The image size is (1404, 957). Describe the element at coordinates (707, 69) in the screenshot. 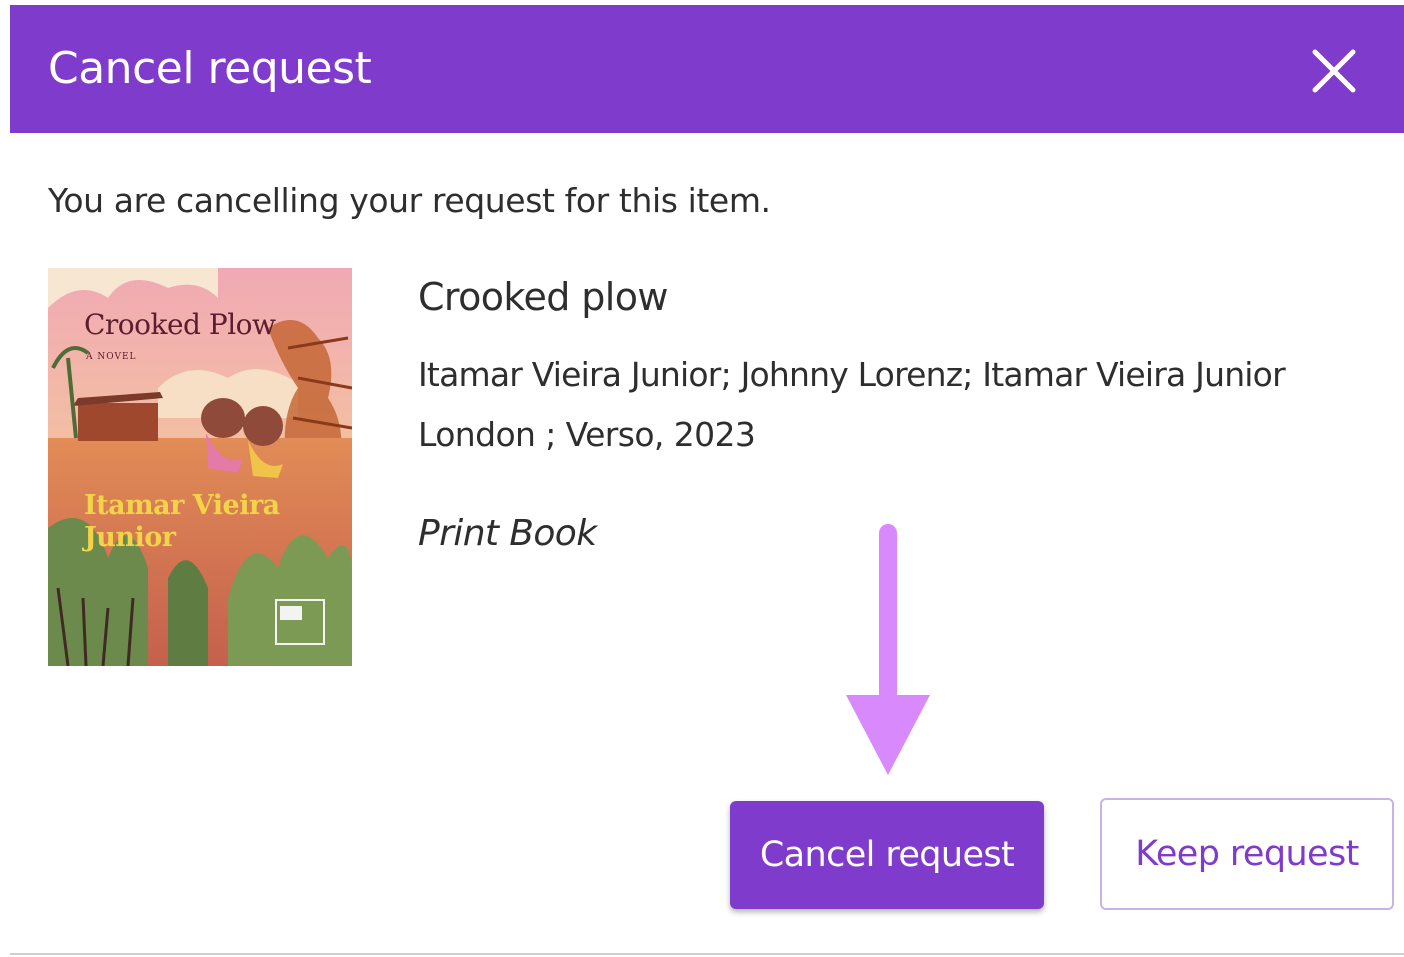

I see `dialog-header: Cancel request` at that location.